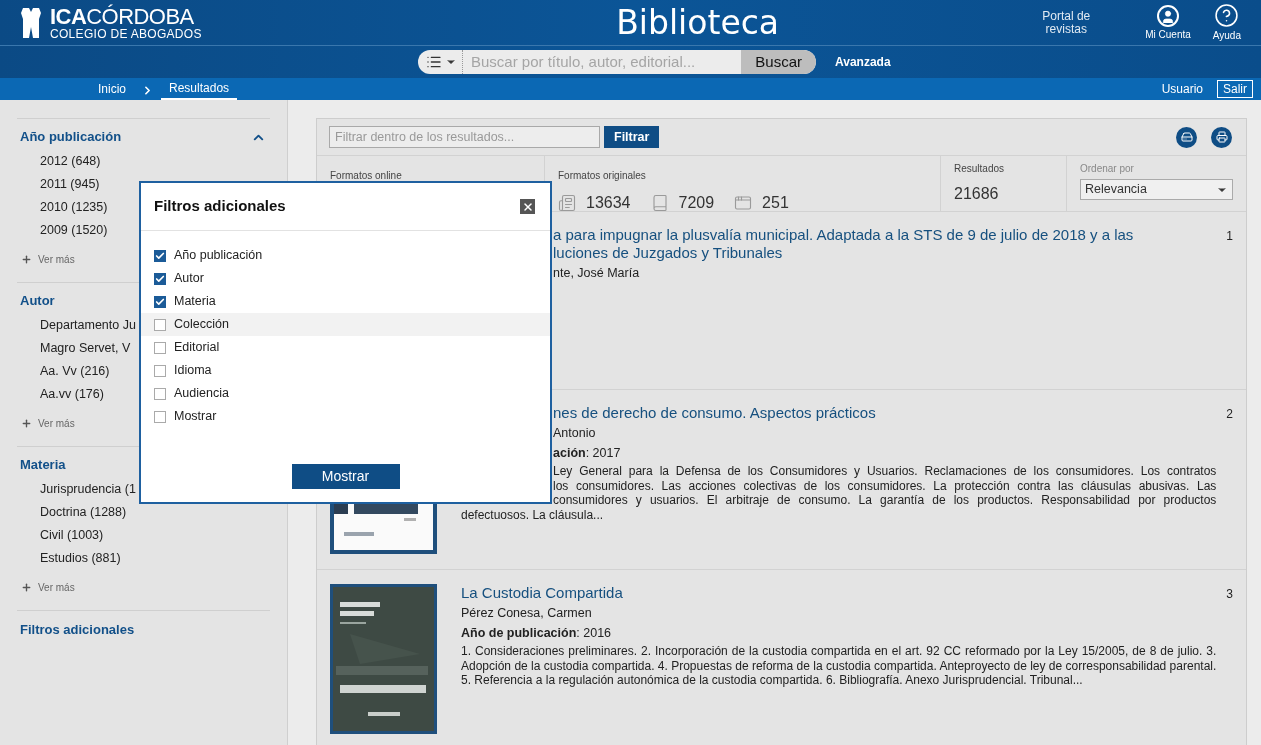 The height and width of the screenshot is (745, 1261). I want to click on publication-year: Año de publicación: 2016, so click(537, 633).